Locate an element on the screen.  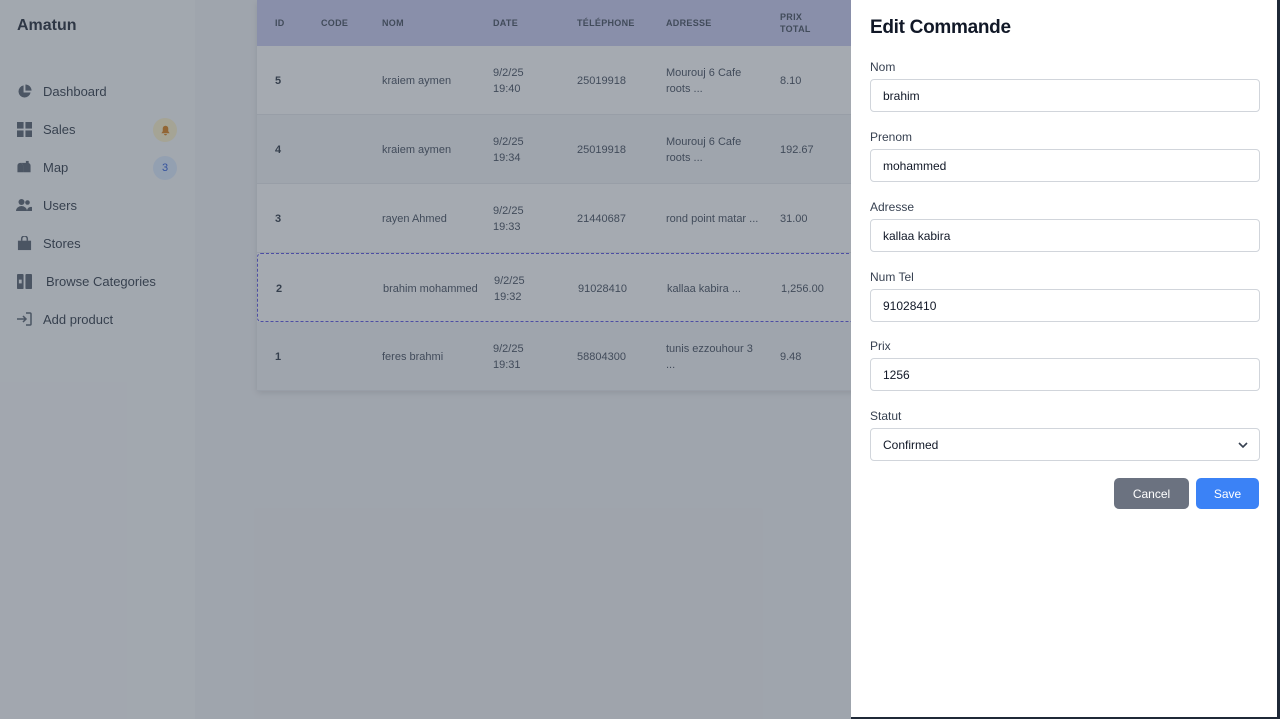
numtel-field-group: Num Tel is located at coordinates (1065, 296).